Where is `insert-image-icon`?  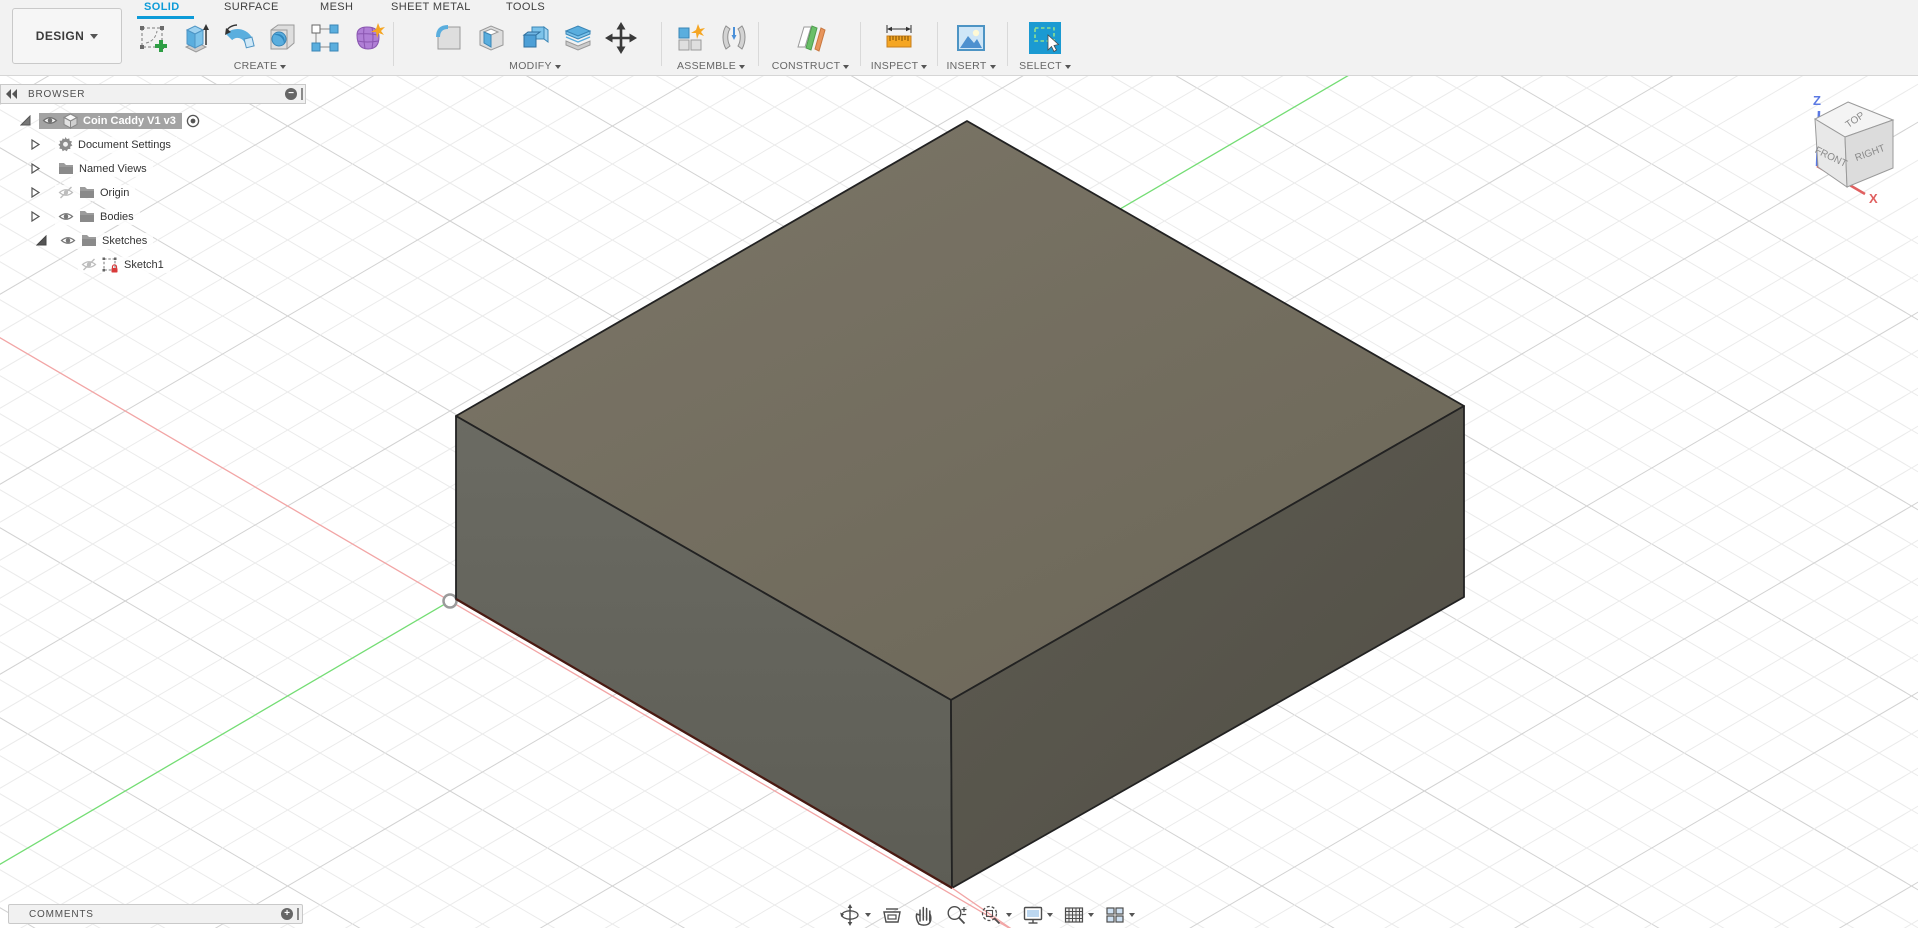 insert-image-icon is located at coordinates (971, 38).